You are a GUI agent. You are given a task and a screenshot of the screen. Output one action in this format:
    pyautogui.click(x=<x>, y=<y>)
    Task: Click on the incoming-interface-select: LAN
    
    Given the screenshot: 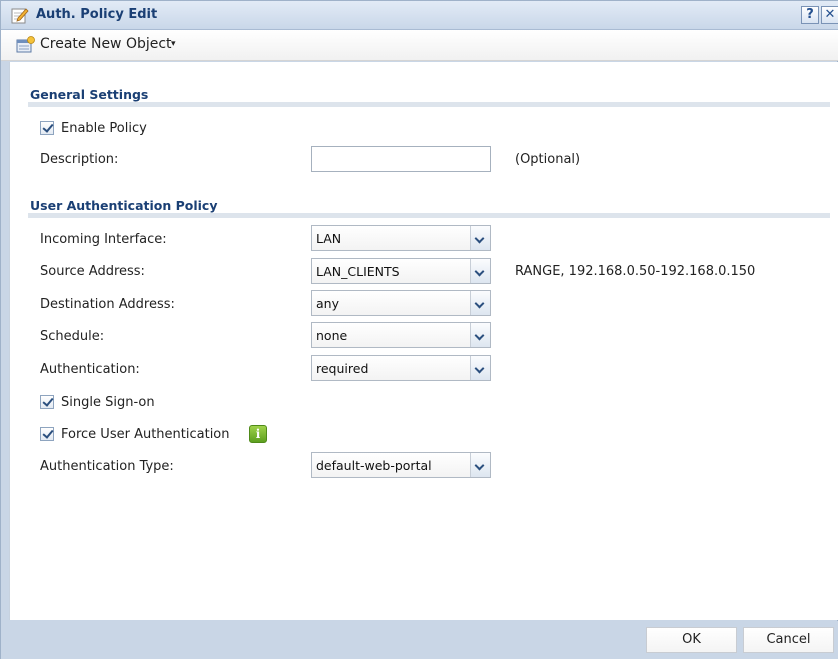 What is the action you would take?
    pyautogui.click(x=401, y=238)
    